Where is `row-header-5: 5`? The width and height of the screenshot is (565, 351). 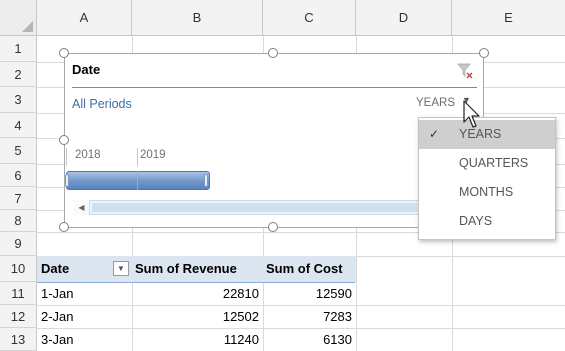
row-header-5: 5 is located at coordinates (18, 151).